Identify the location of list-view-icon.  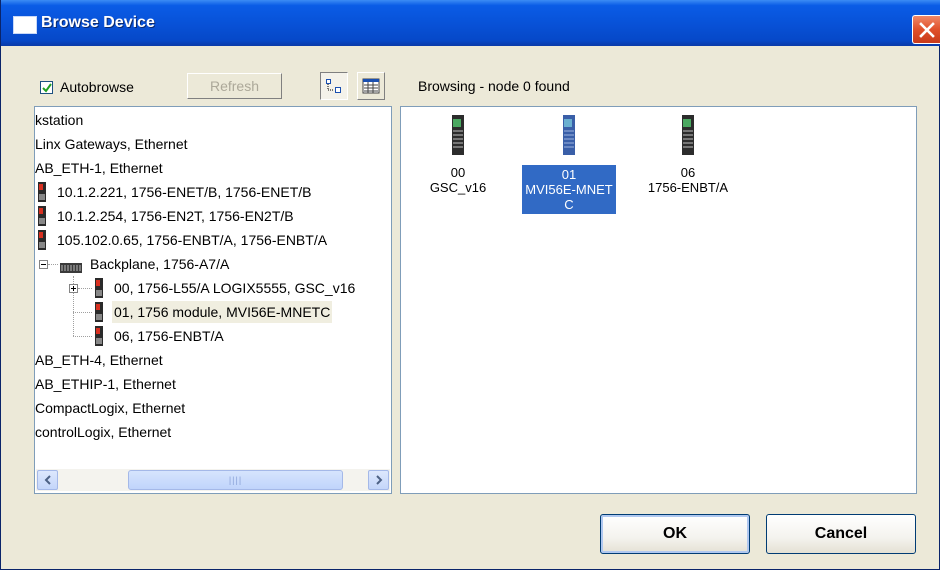
(371, 86).